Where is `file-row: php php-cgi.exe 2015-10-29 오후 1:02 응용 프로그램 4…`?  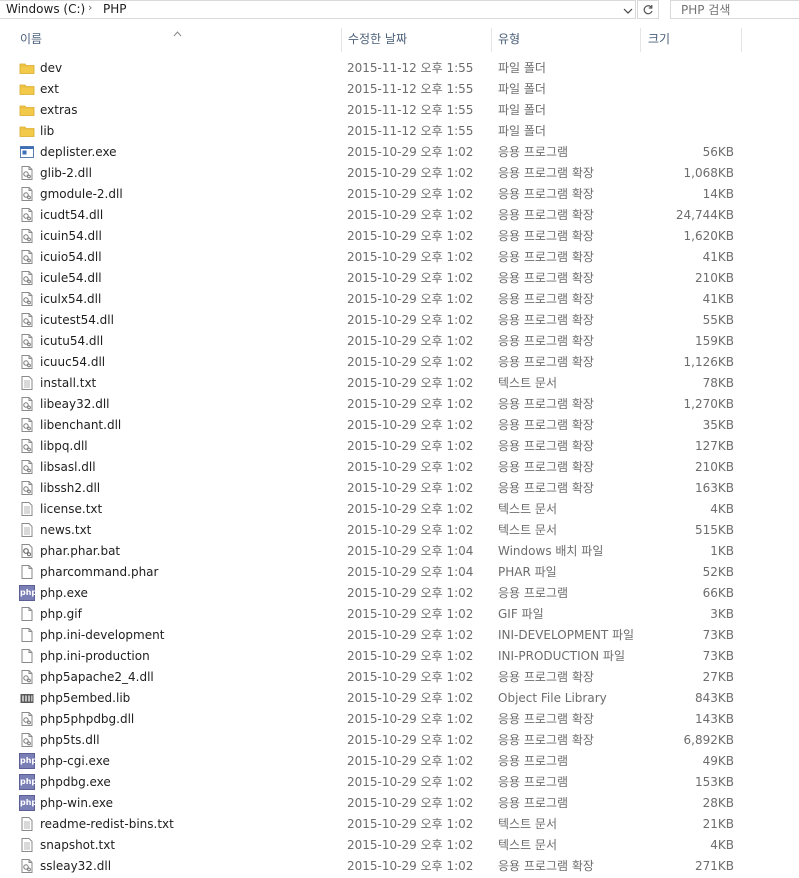
file-row: php php-cgi.exe 2015-10-29 오후 1:02 응용 프로그램 4… is located at coordinates (399, 761).